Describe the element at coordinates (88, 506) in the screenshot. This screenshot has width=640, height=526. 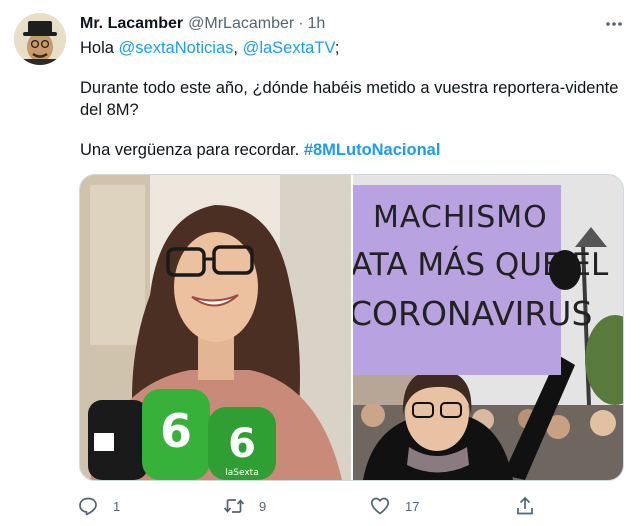
I see `reply-icon` at that location.